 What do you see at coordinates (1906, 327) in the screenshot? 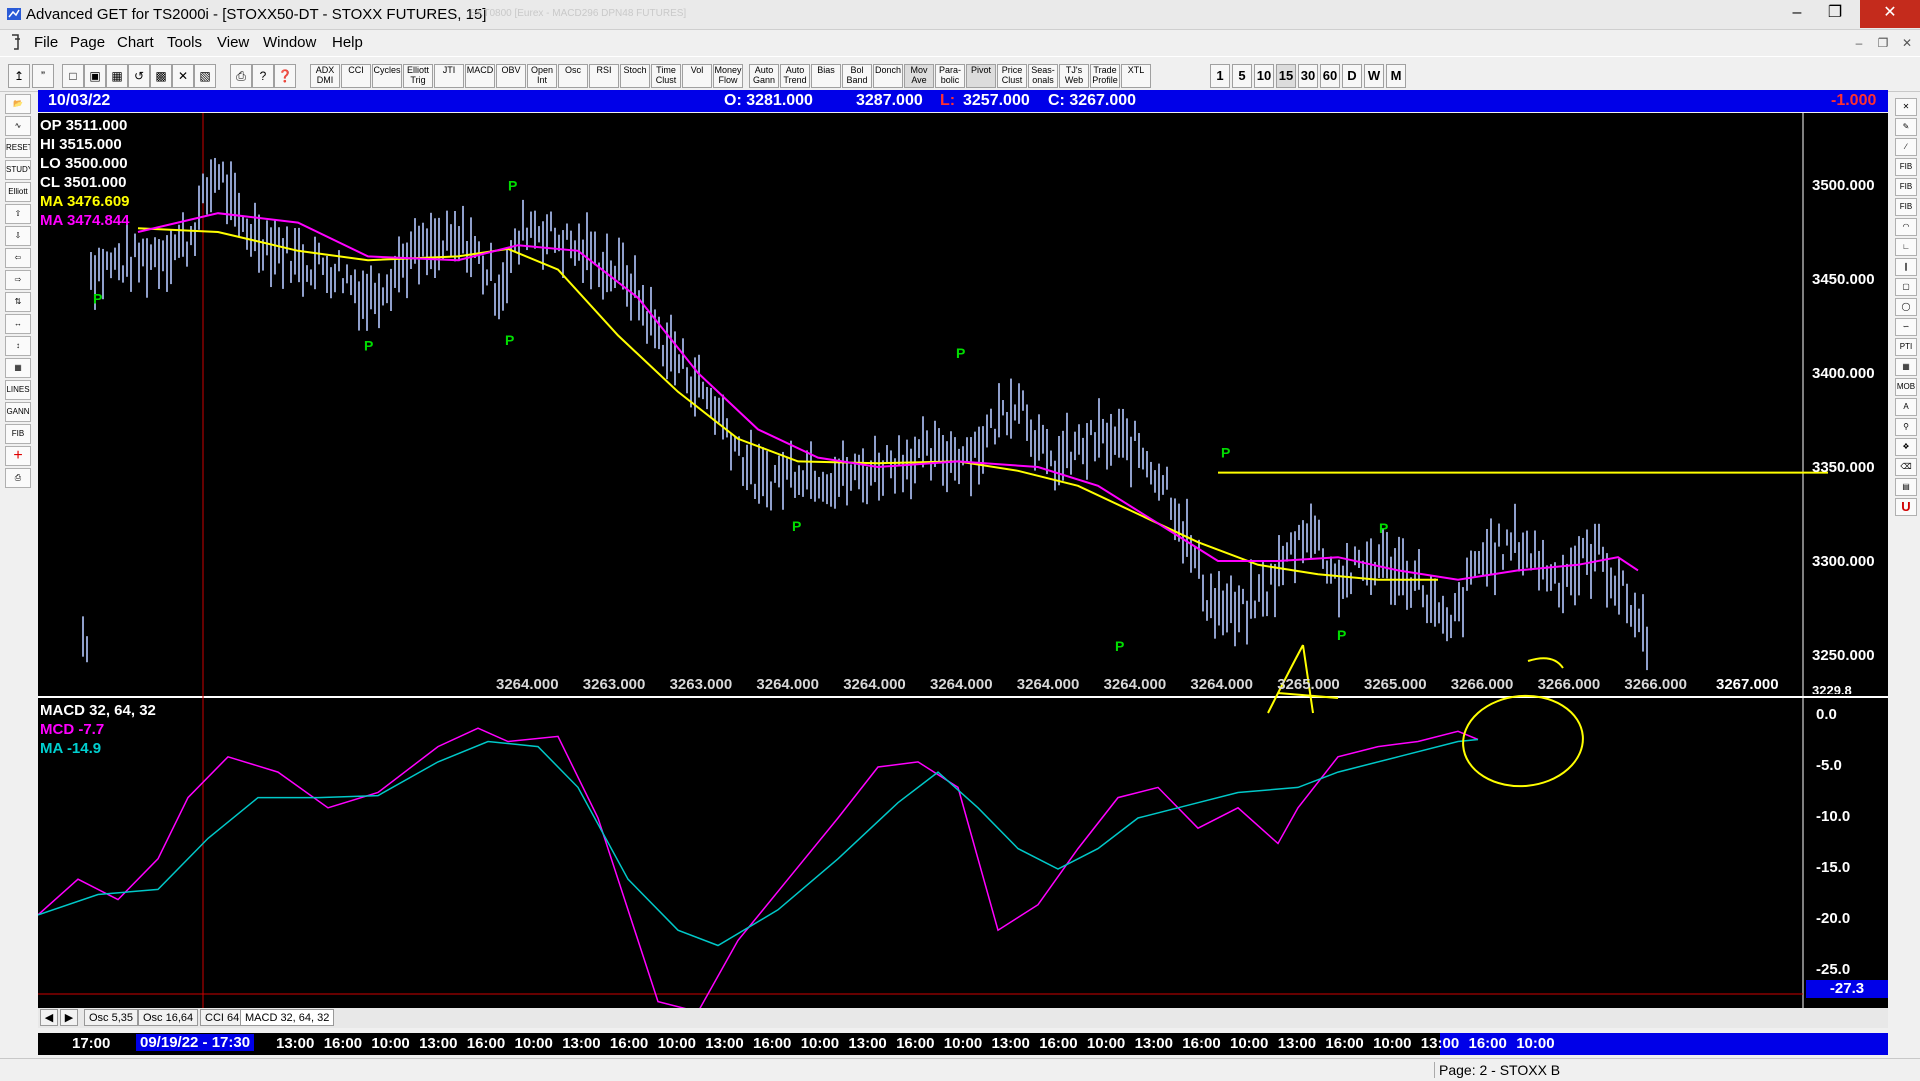
I see `spiral-tool-icon: ∽` at bounding box center [1906, 327].